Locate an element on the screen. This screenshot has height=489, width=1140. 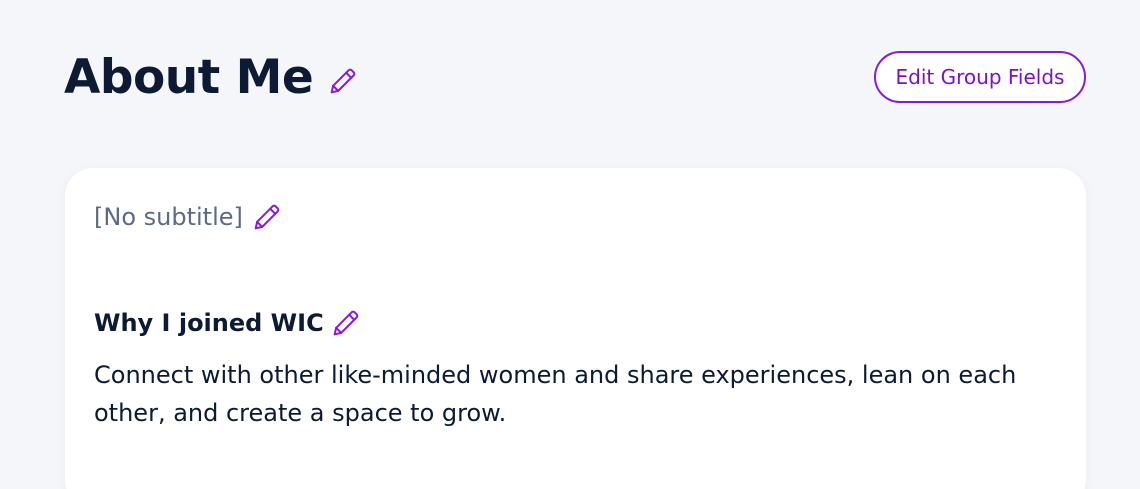
field-heading-row: Why I joined WIC is located at coordinates (228, 323).